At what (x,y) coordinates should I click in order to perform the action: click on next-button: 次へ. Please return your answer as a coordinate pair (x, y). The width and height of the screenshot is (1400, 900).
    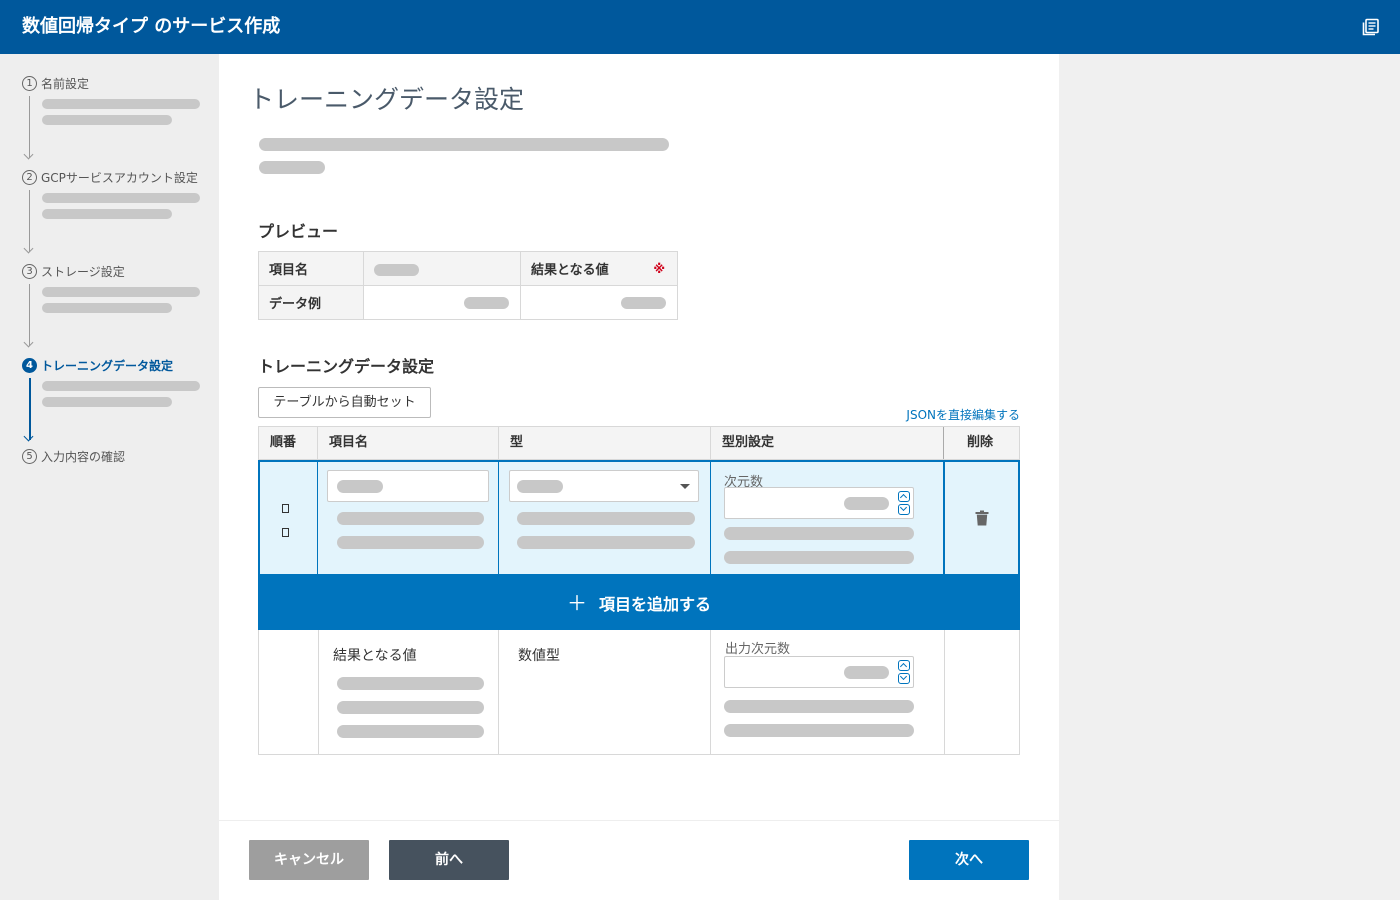
    Looking at the image, I should click on (969, 860).